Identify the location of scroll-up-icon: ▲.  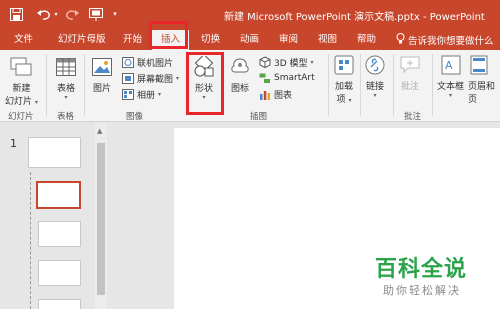
(99, 131).